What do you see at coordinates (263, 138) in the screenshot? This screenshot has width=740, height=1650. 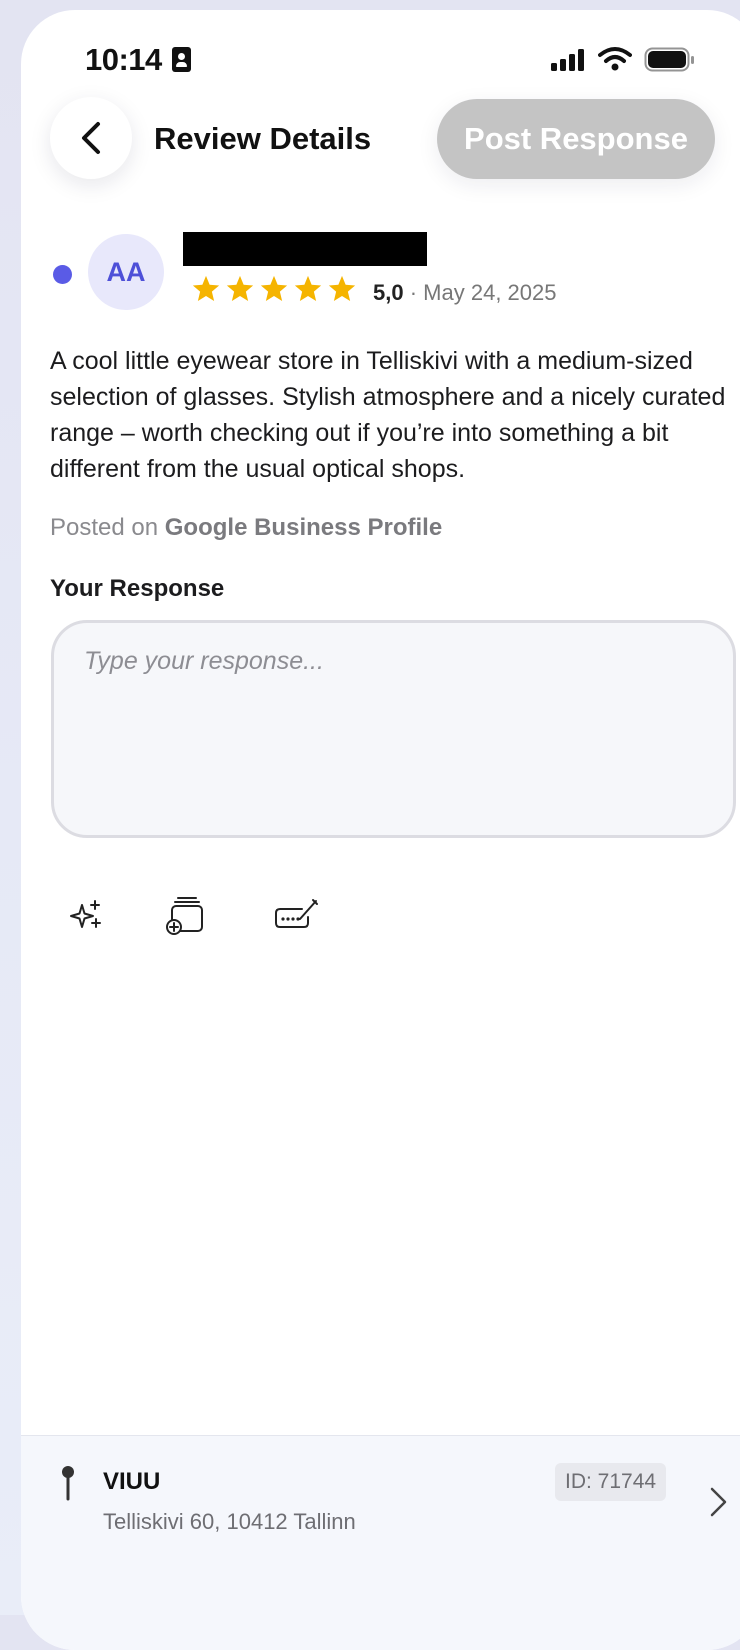 I see `page-title: Review Details` at bounding box center [263, 138].